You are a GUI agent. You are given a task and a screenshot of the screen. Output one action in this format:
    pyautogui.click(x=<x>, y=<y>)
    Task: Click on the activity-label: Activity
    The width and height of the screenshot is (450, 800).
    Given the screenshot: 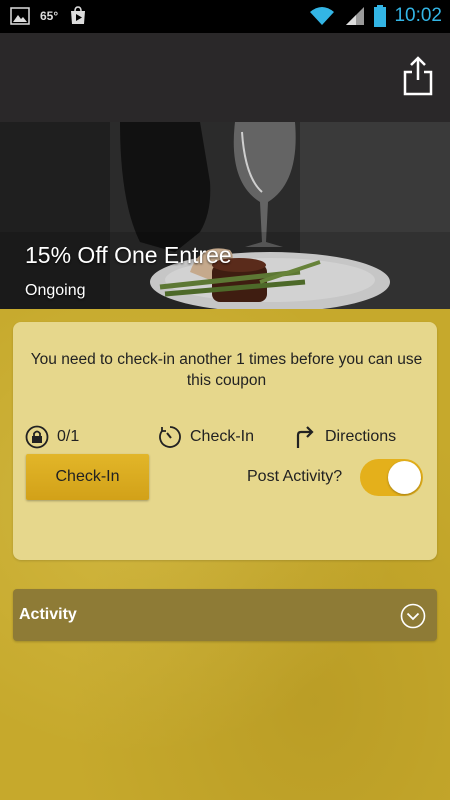 What is the action you would take?
    pyautogui.click(x=48, y=614)
    